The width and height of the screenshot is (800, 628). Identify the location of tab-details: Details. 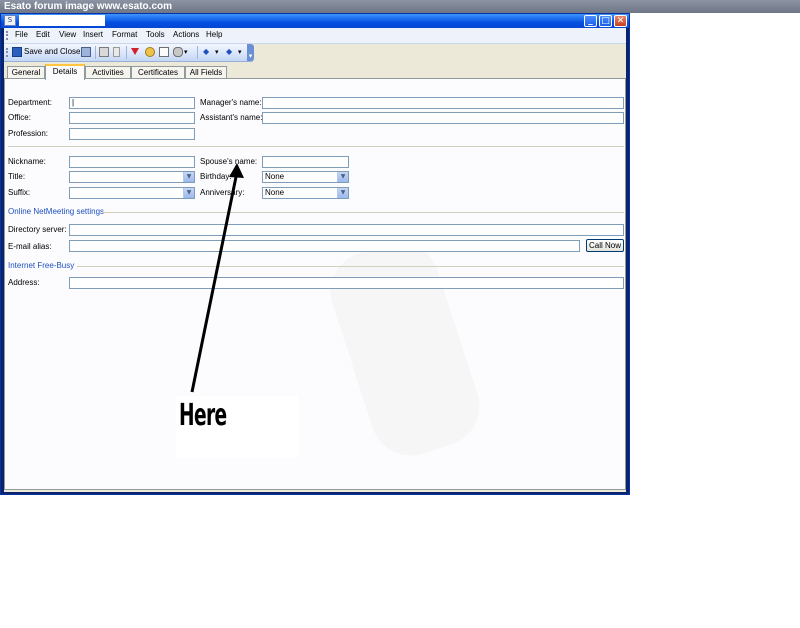
(65, 72).